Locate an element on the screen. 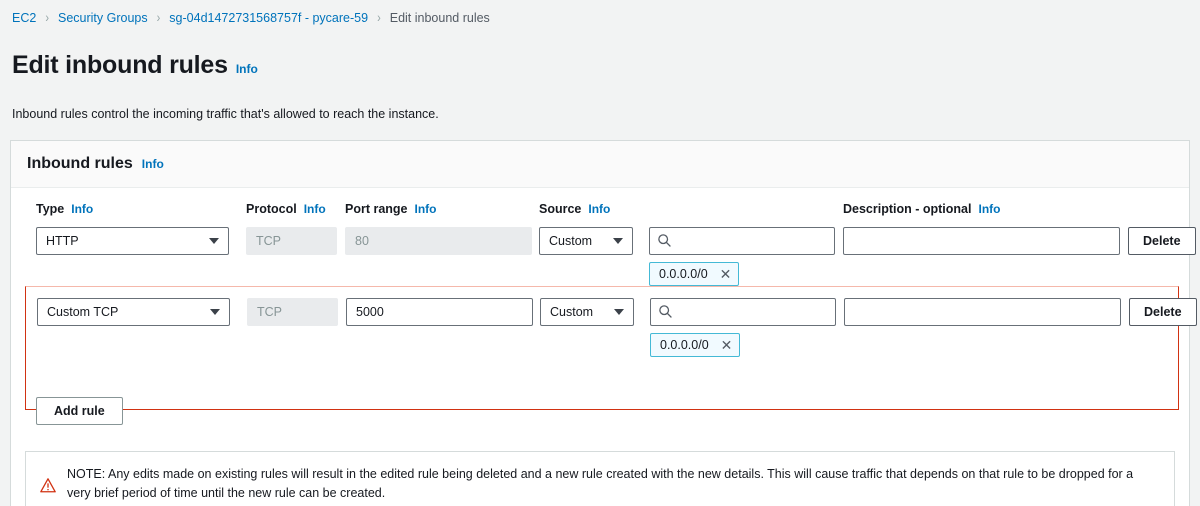  column-label-description: Description - optional is located at coordinates (907, 208).